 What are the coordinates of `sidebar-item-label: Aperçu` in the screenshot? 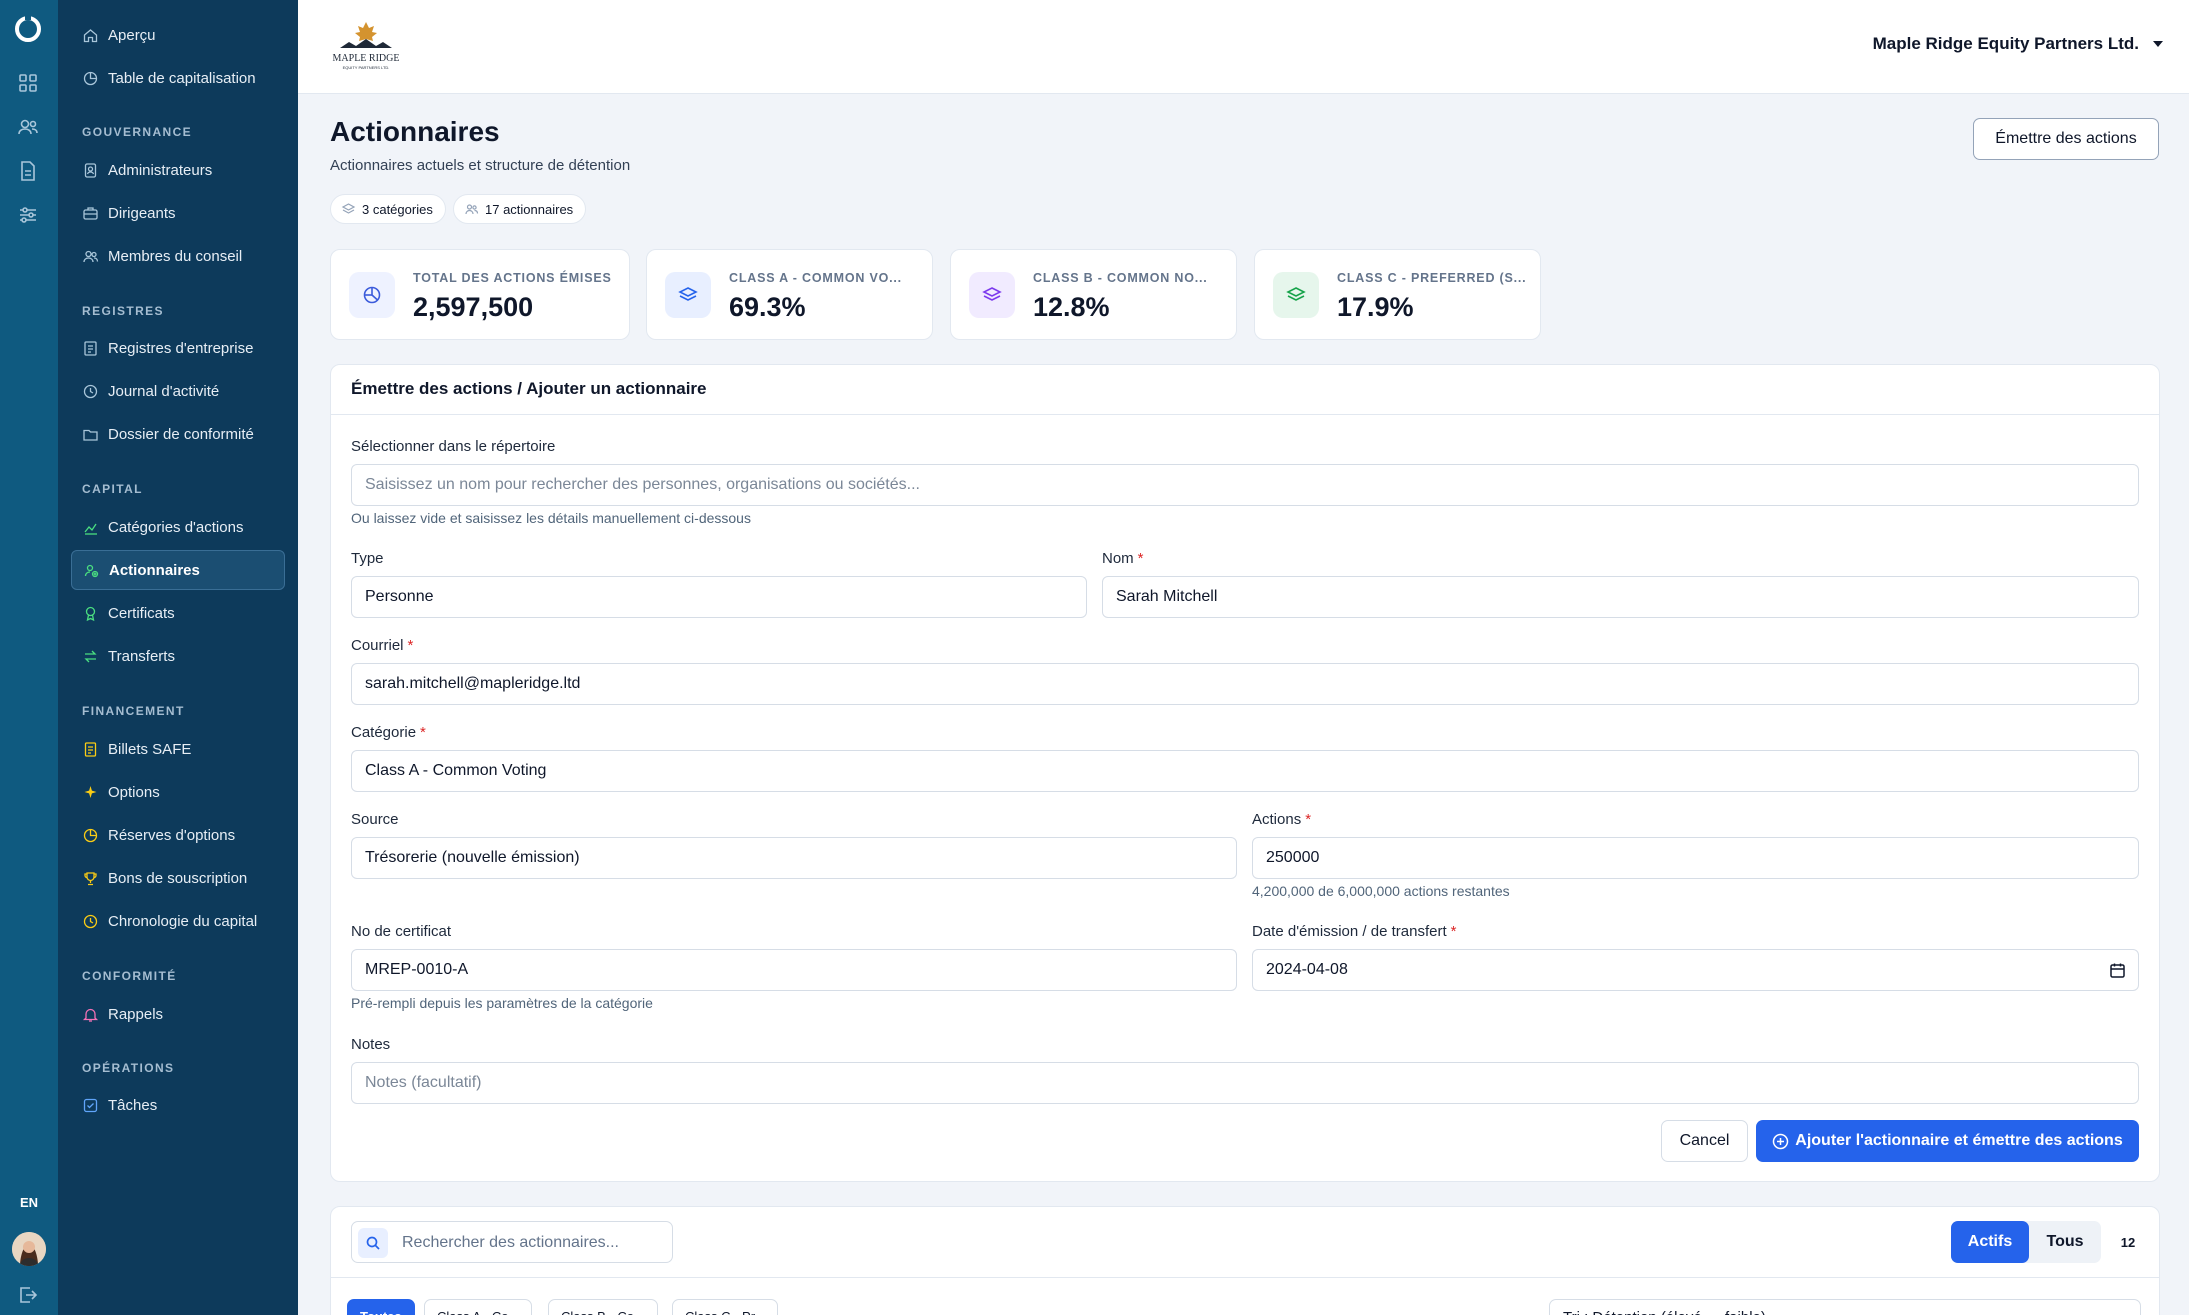 It's located at (132, 35).